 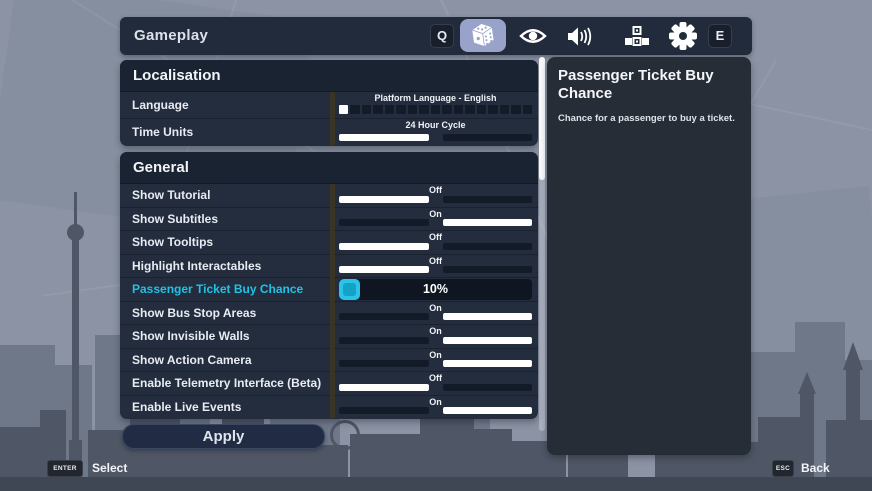 I want to click on tab-visibility, so click(x=533, y=36).